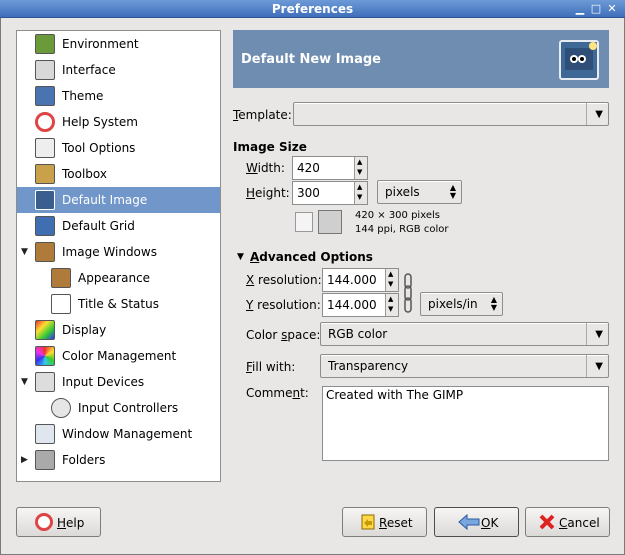 The width and height of the screenshot is (625, 555). I want to click on tree-item-label: Input Controllers, so click(128, 408).